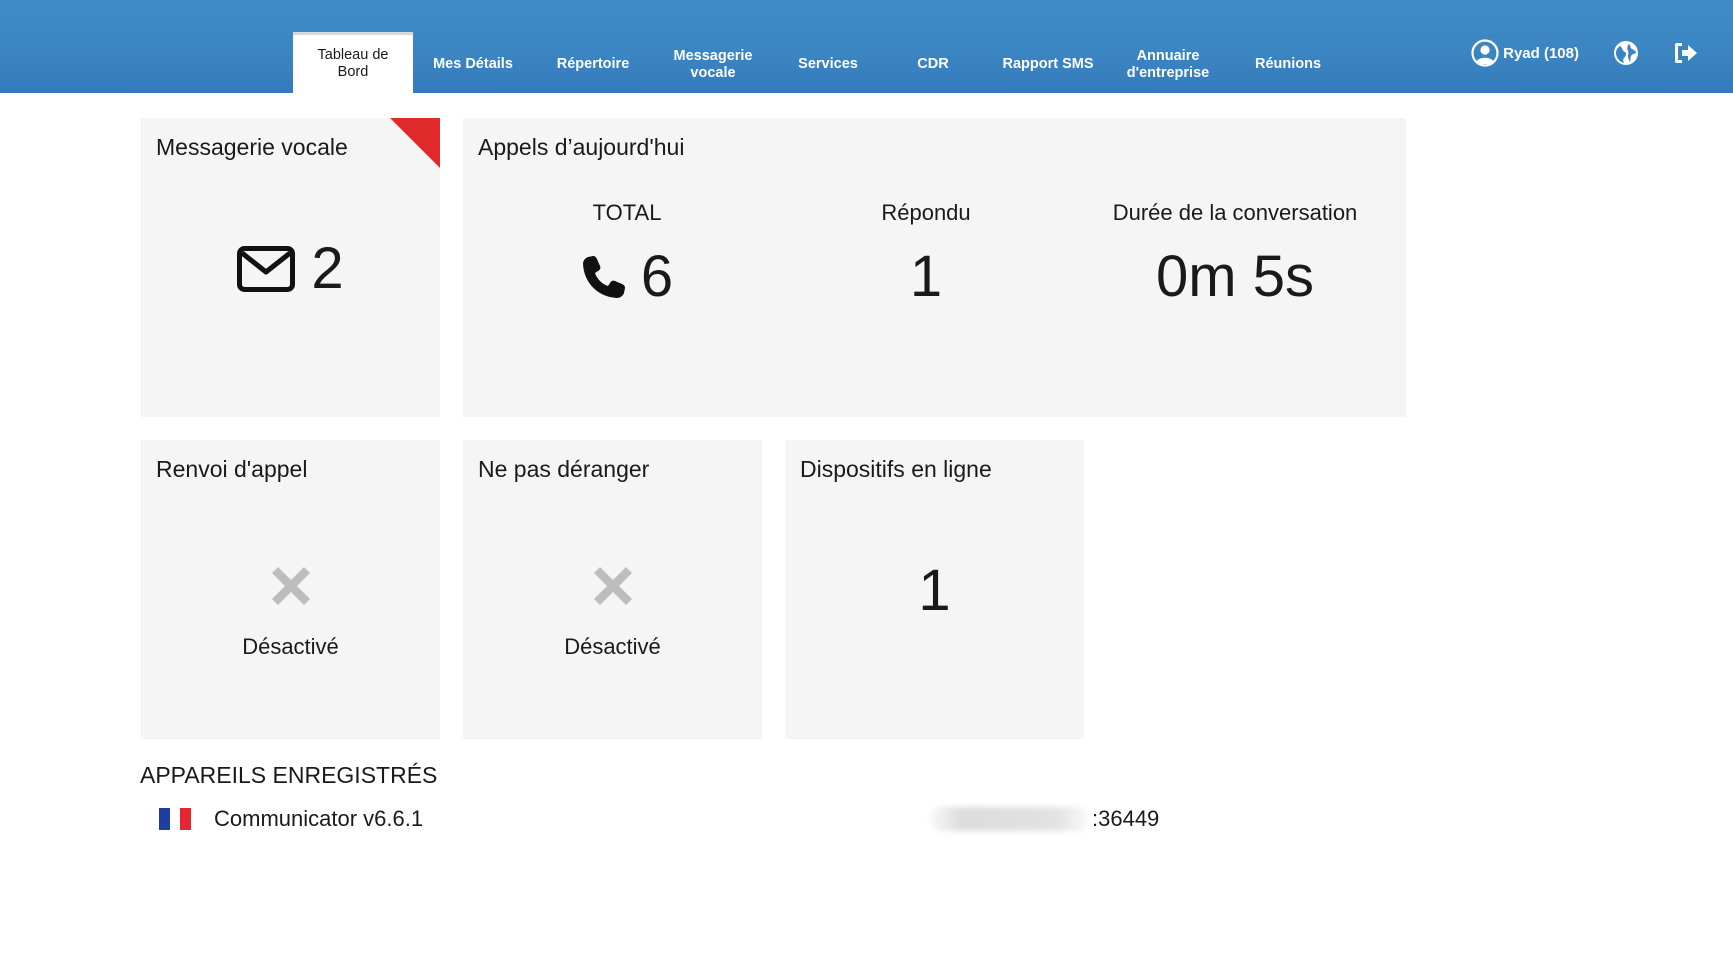 This screenshot has width=1733, height=960. I want to click on do-not-disturb-status: Désactivé, so click(612, 646).